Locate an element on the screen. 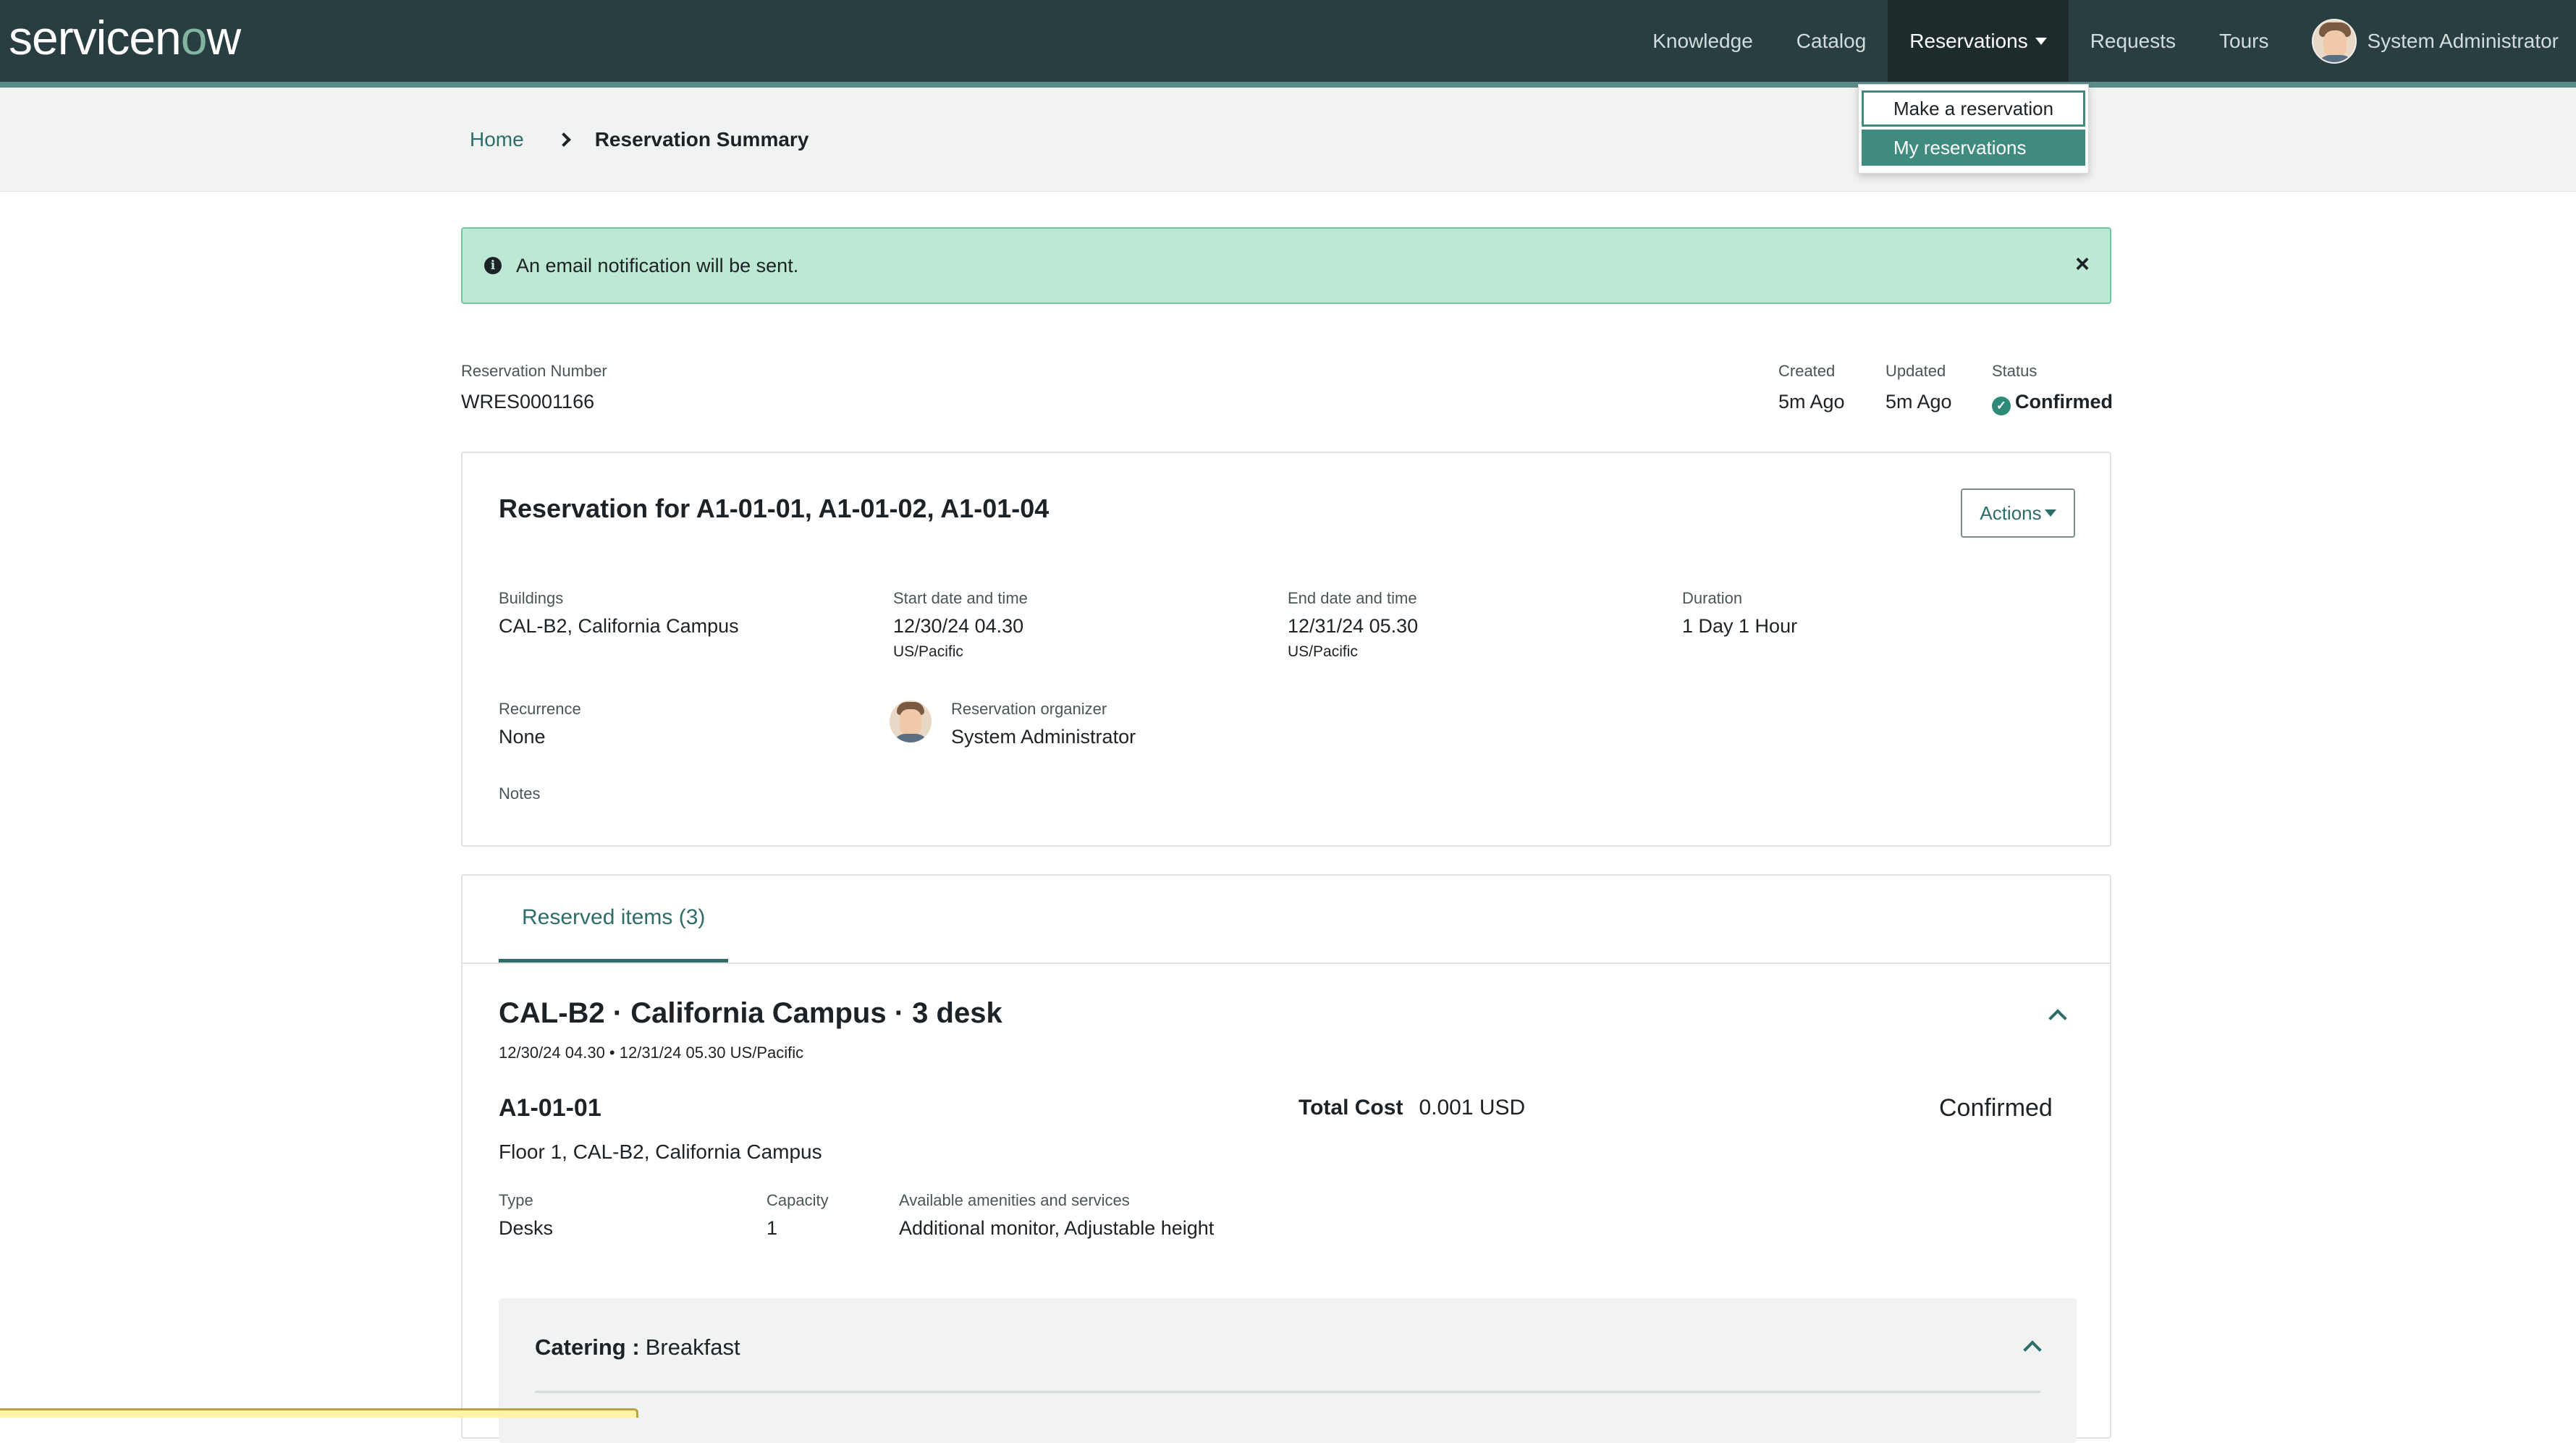 This screenshot has width=2576, height=1443. breadcrumb: Home Reservation Summary is located at coordinates (639, 140).